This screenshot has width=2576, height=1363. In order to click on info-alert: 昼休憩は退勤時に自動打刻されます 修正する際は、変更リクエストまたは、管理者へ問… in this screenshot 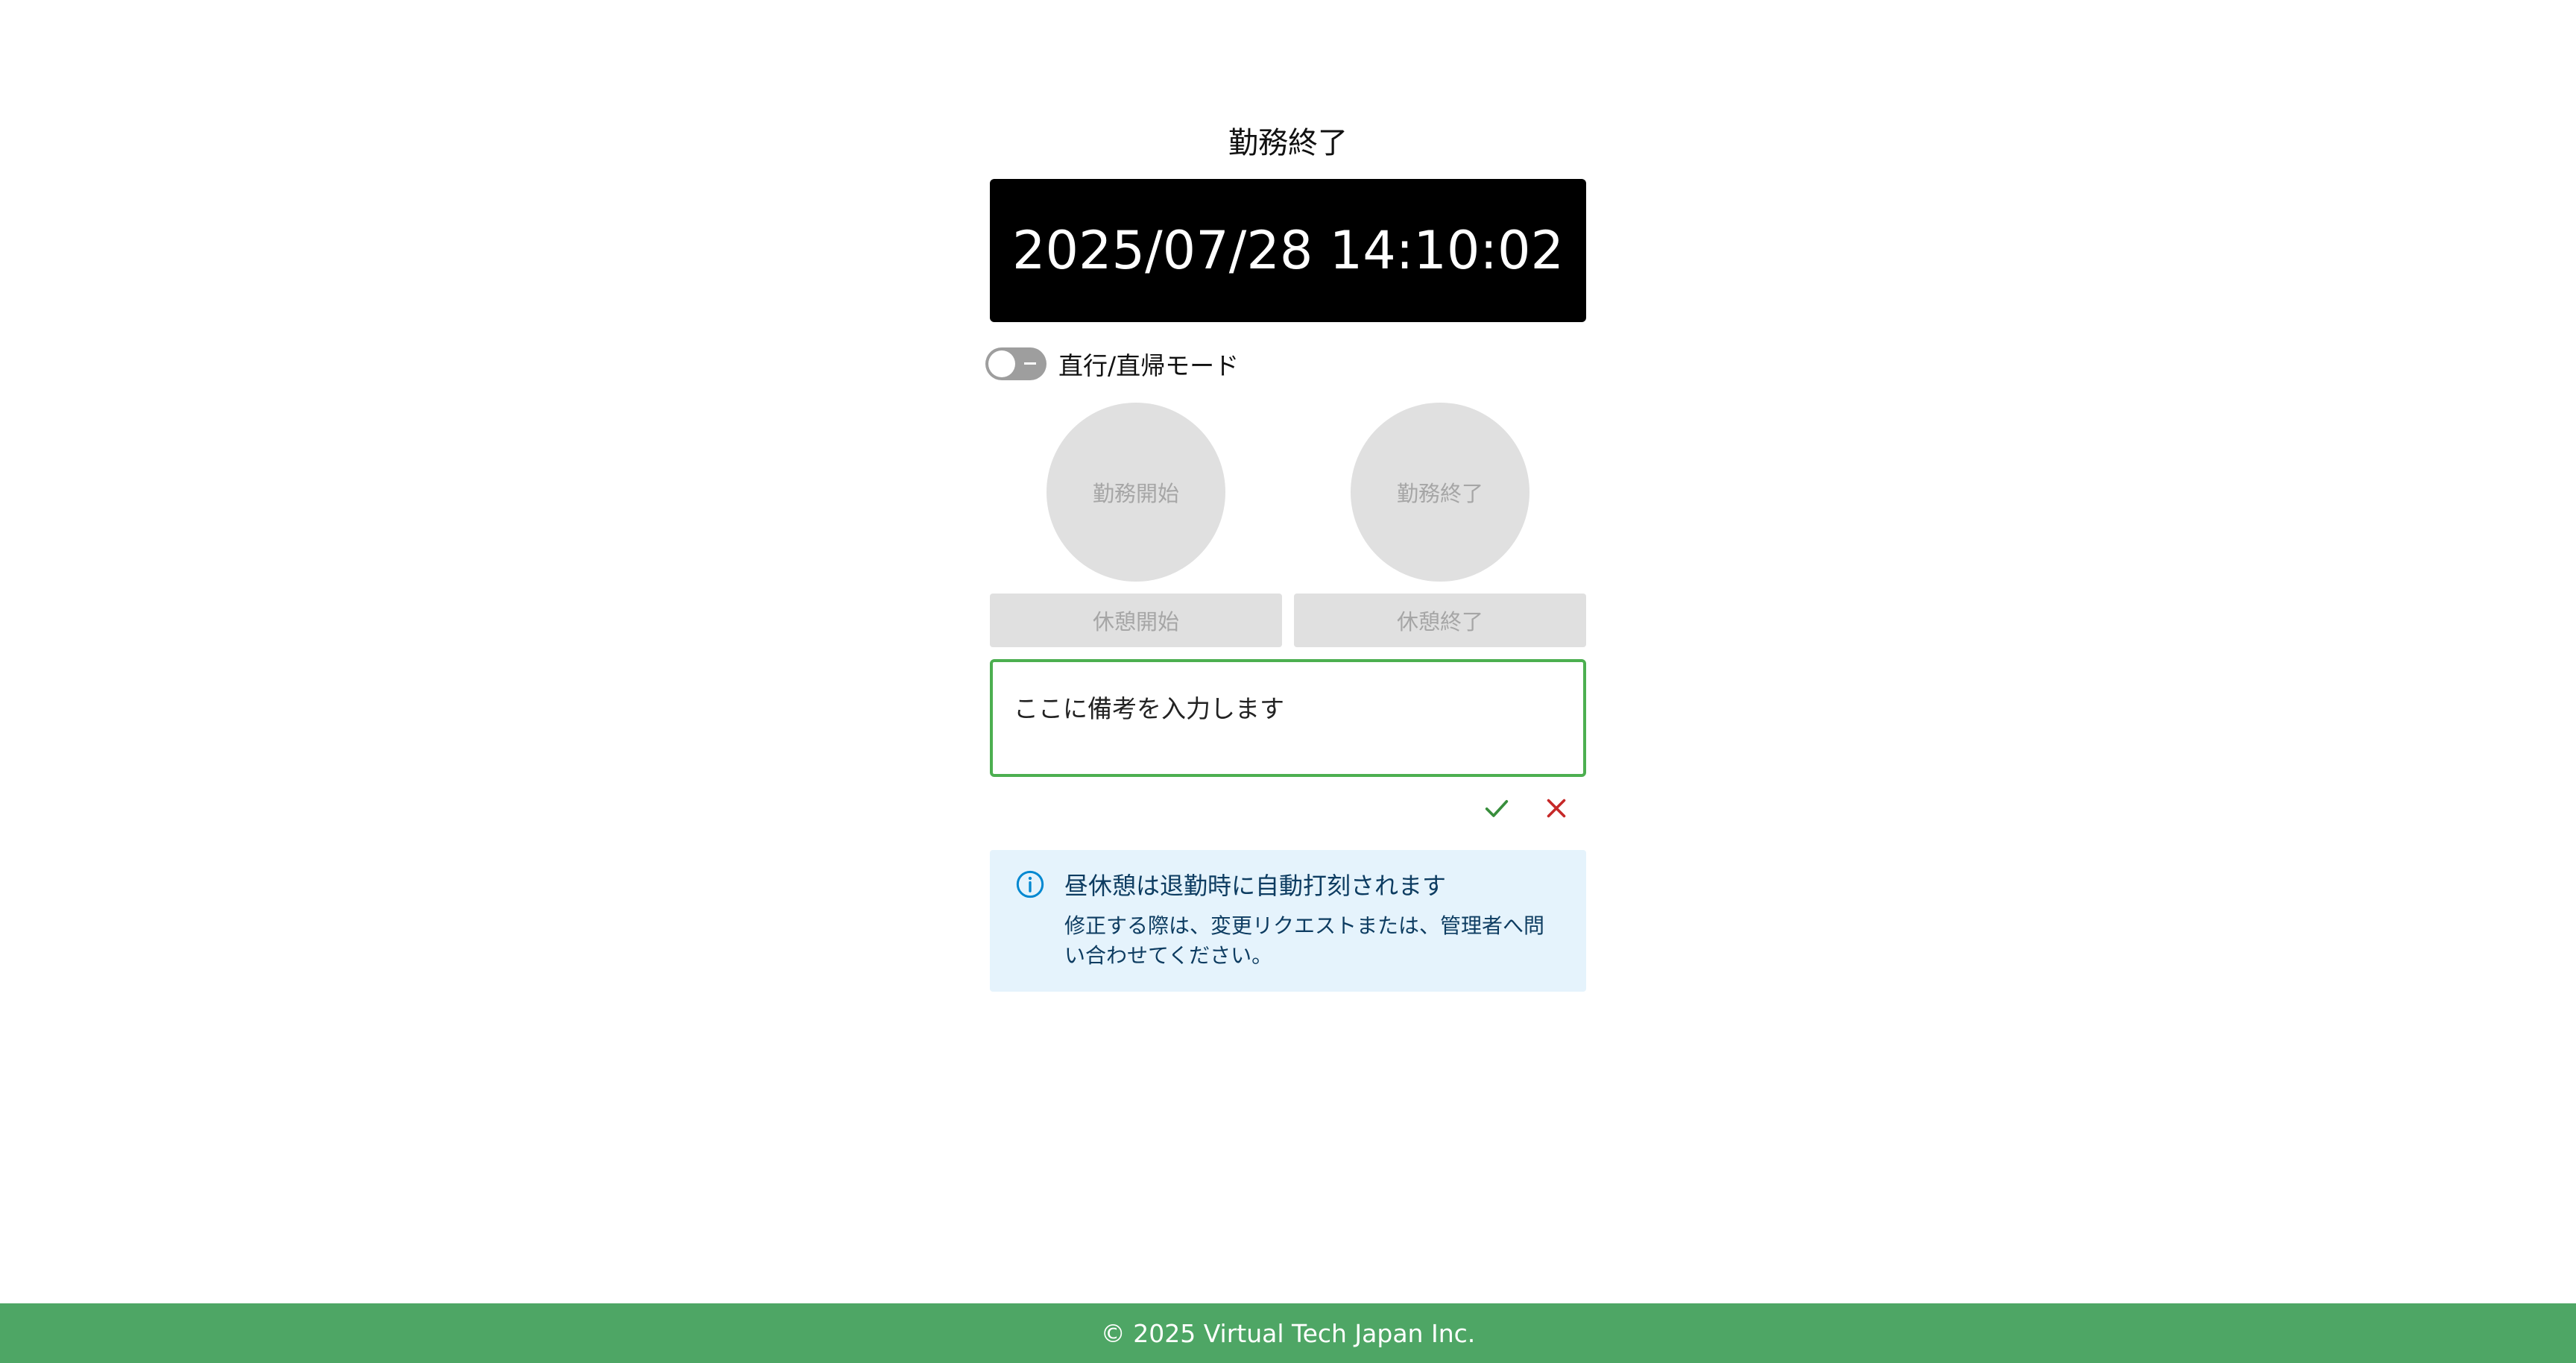, I will do `click(1288, 921)`.